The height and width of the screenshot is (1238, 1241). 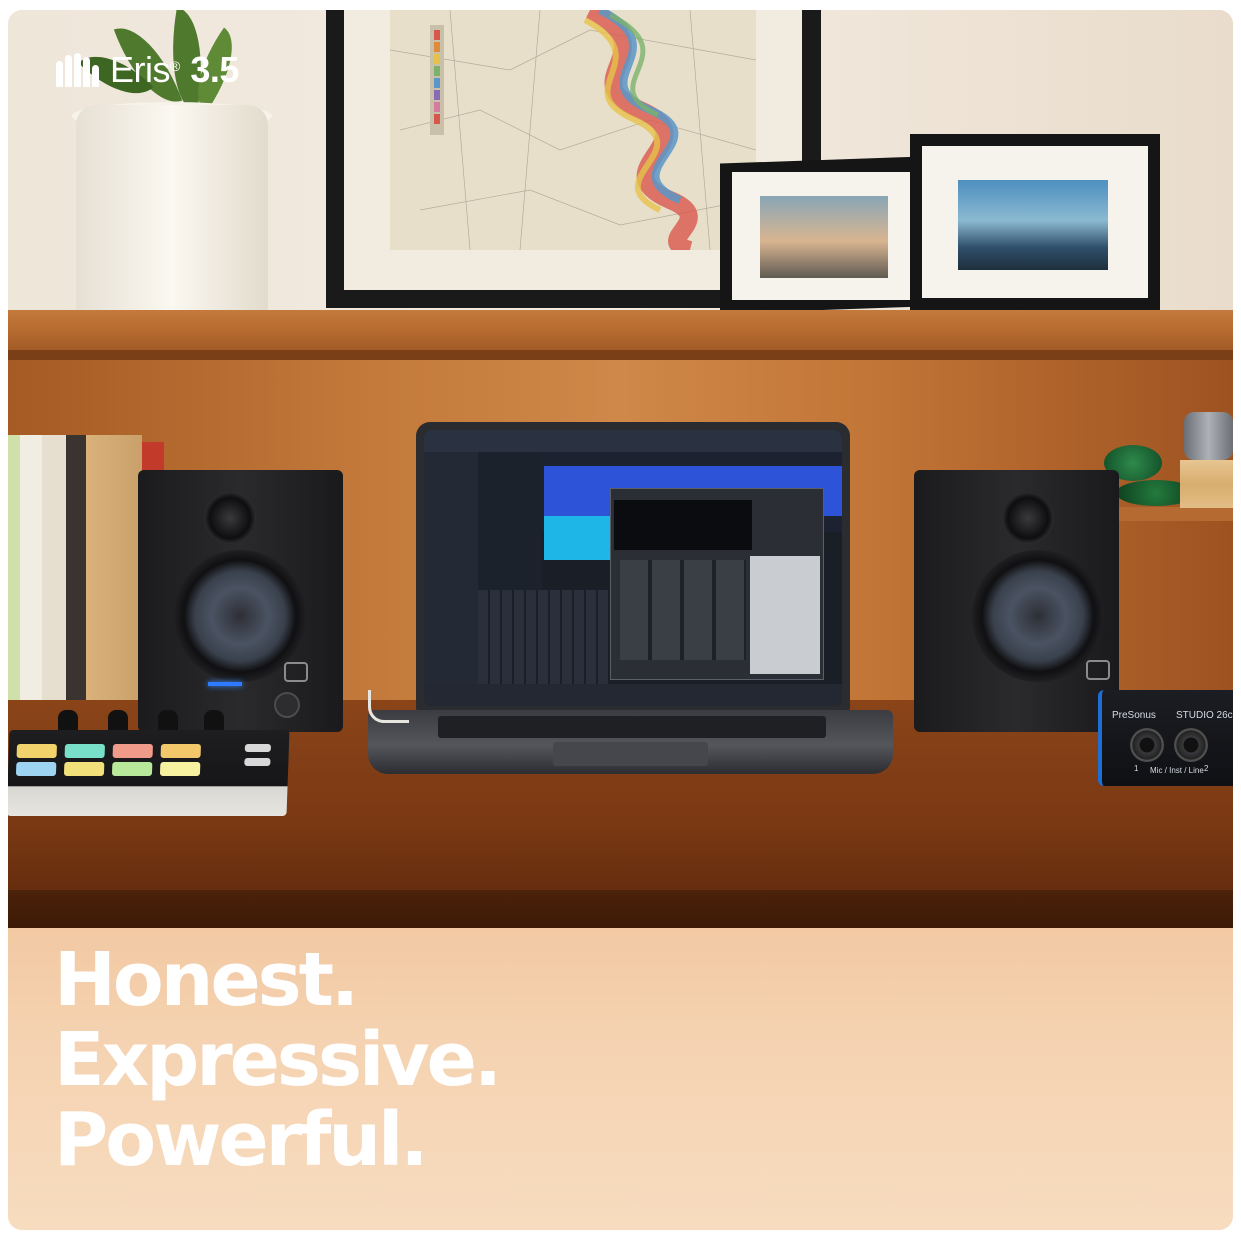 I want to click on laptop-screen, so click(x=633, y=568).